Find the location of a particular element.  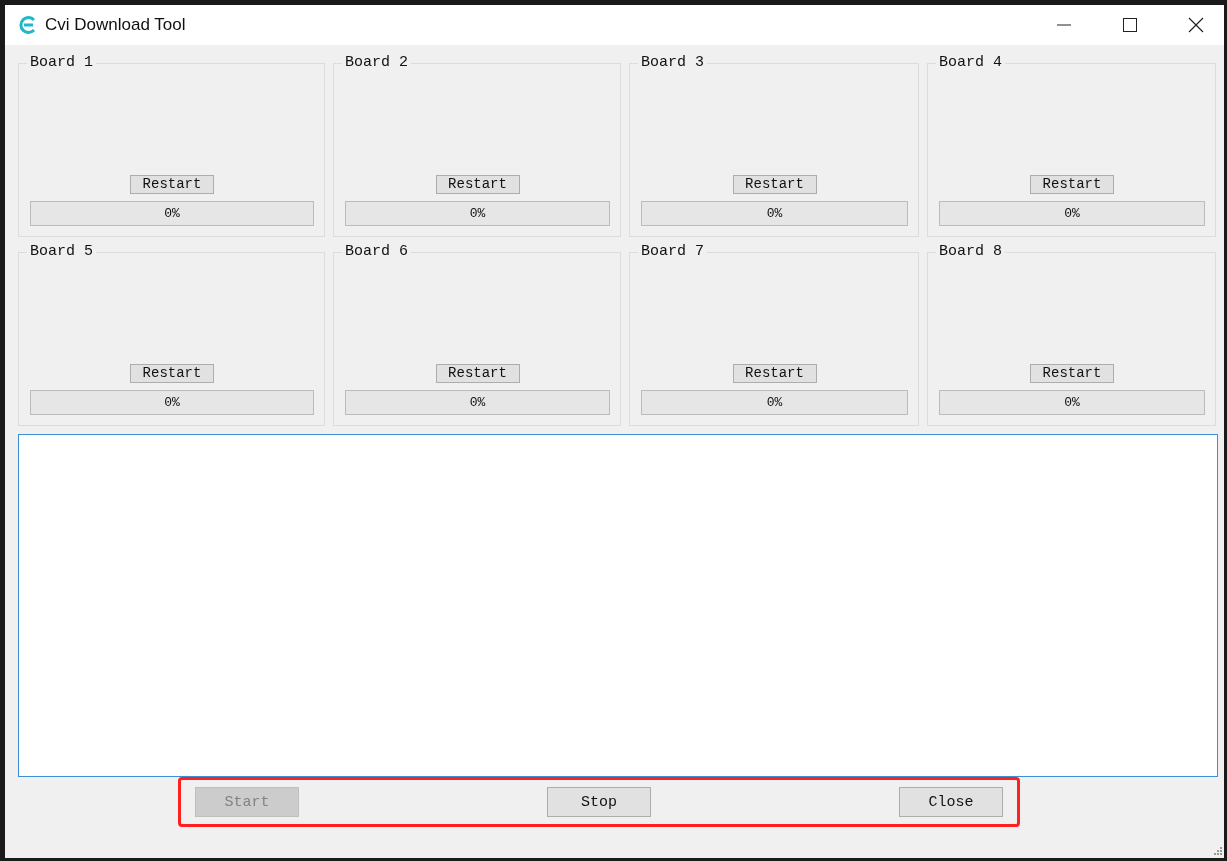

close-icon is located at coordinates (1196, 25).